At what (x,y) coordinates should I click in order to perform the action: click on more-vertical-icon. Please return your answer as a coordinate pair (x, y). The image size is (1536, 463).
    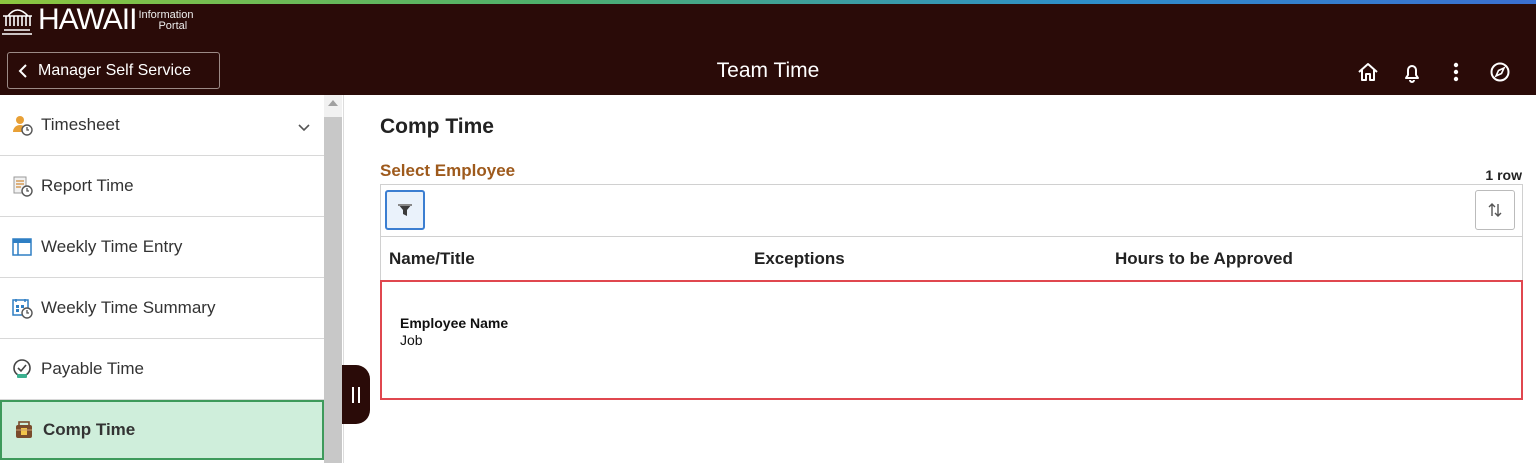
    Looking at the image, I should click on (1456, 72).